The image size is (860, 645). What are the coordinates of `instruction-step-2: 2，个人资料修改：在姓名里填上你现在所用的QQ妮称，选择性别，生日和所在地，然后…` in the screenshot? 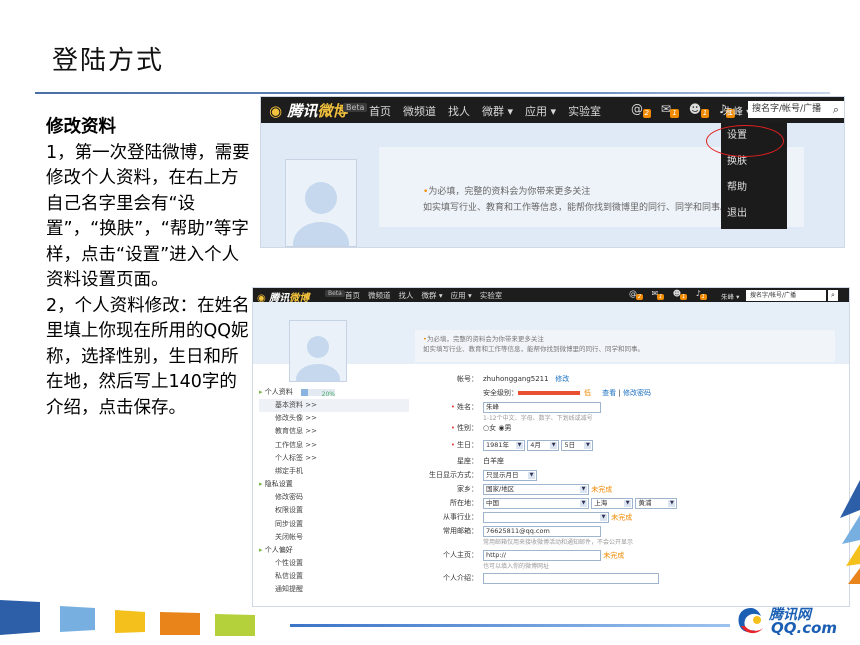 It's located at (148, 356).